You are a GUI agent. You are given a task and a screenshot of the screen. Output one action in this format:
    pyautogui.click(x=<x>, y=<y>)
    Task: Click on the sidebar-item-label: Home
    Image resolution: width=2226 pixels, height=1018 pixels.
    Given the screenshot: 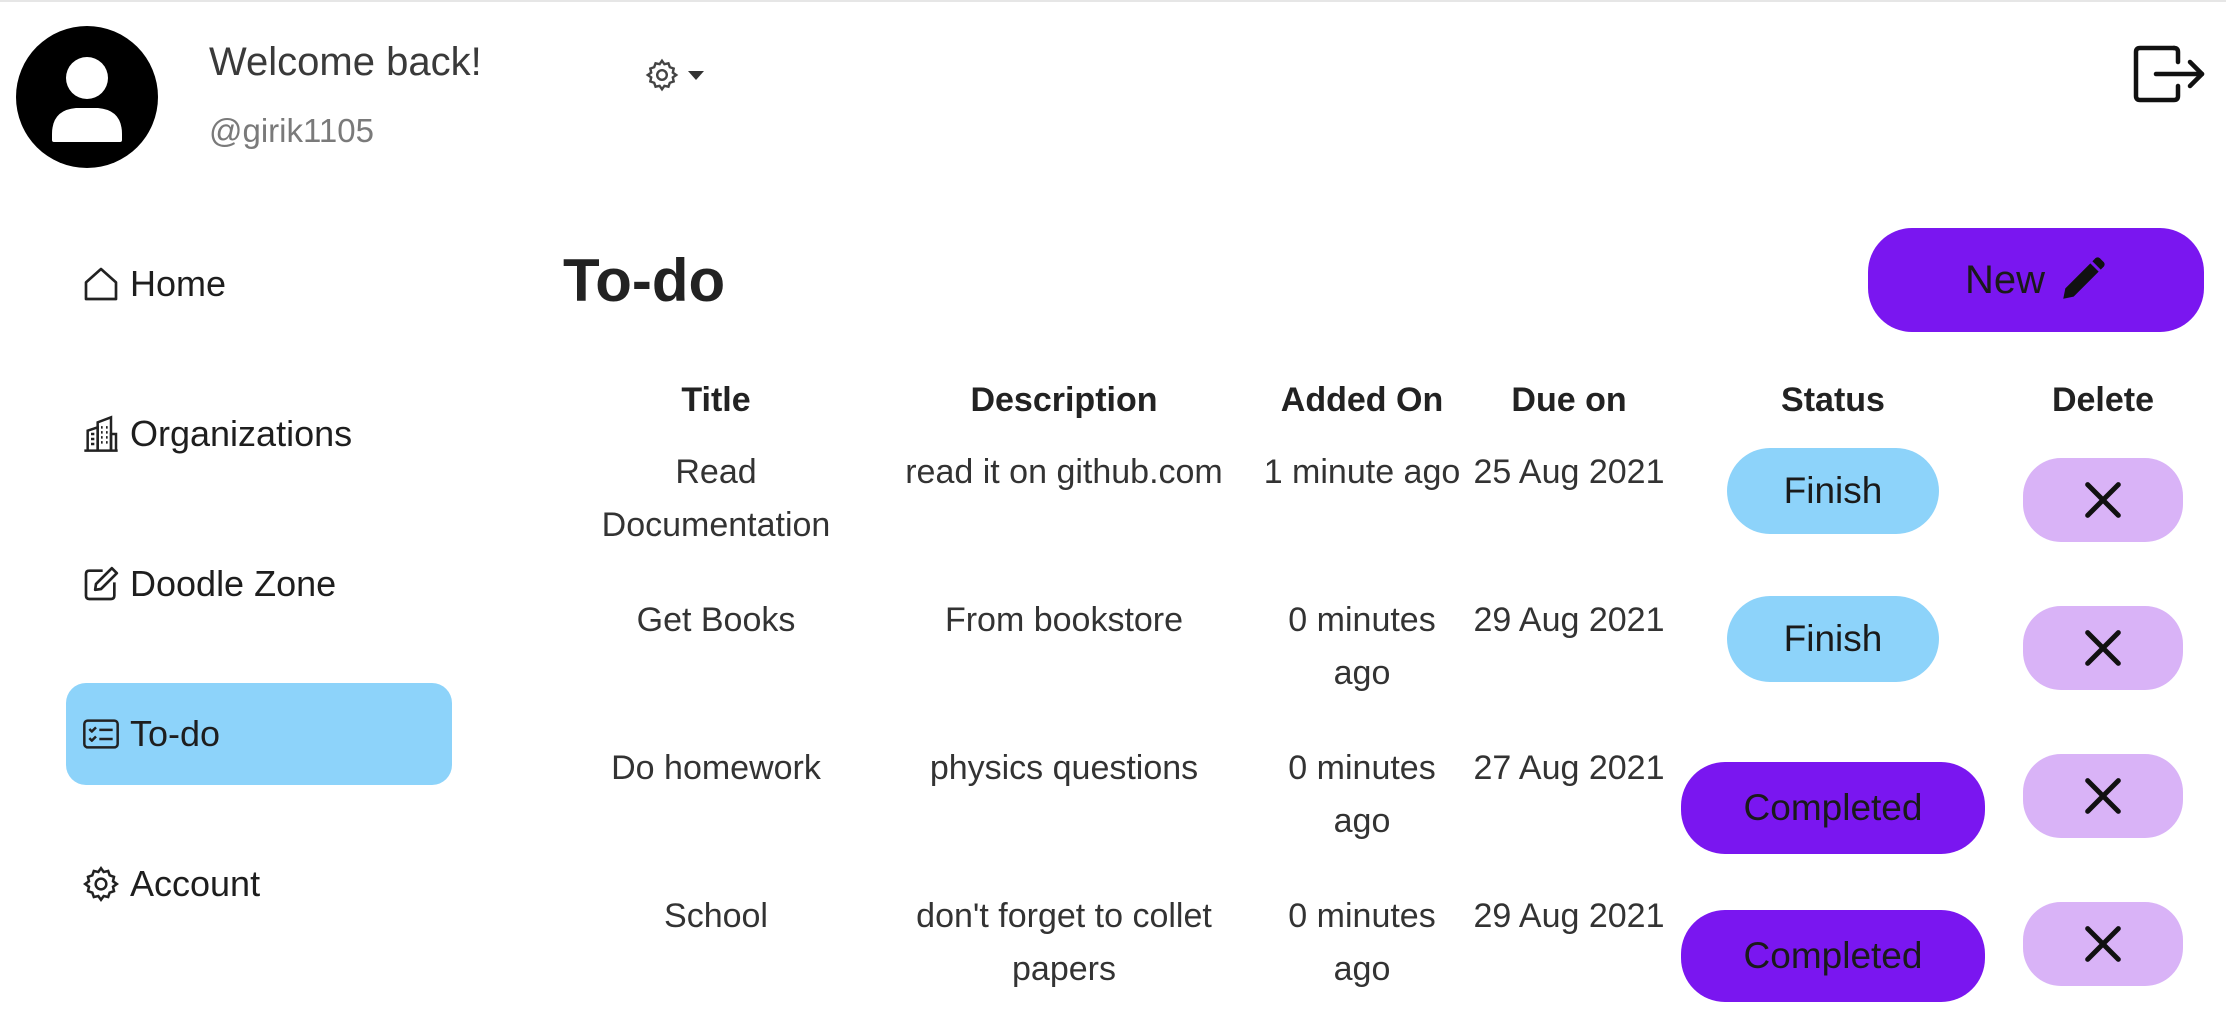 What is the action you would take?
    pyautogui.click(x=178, y=283)
    